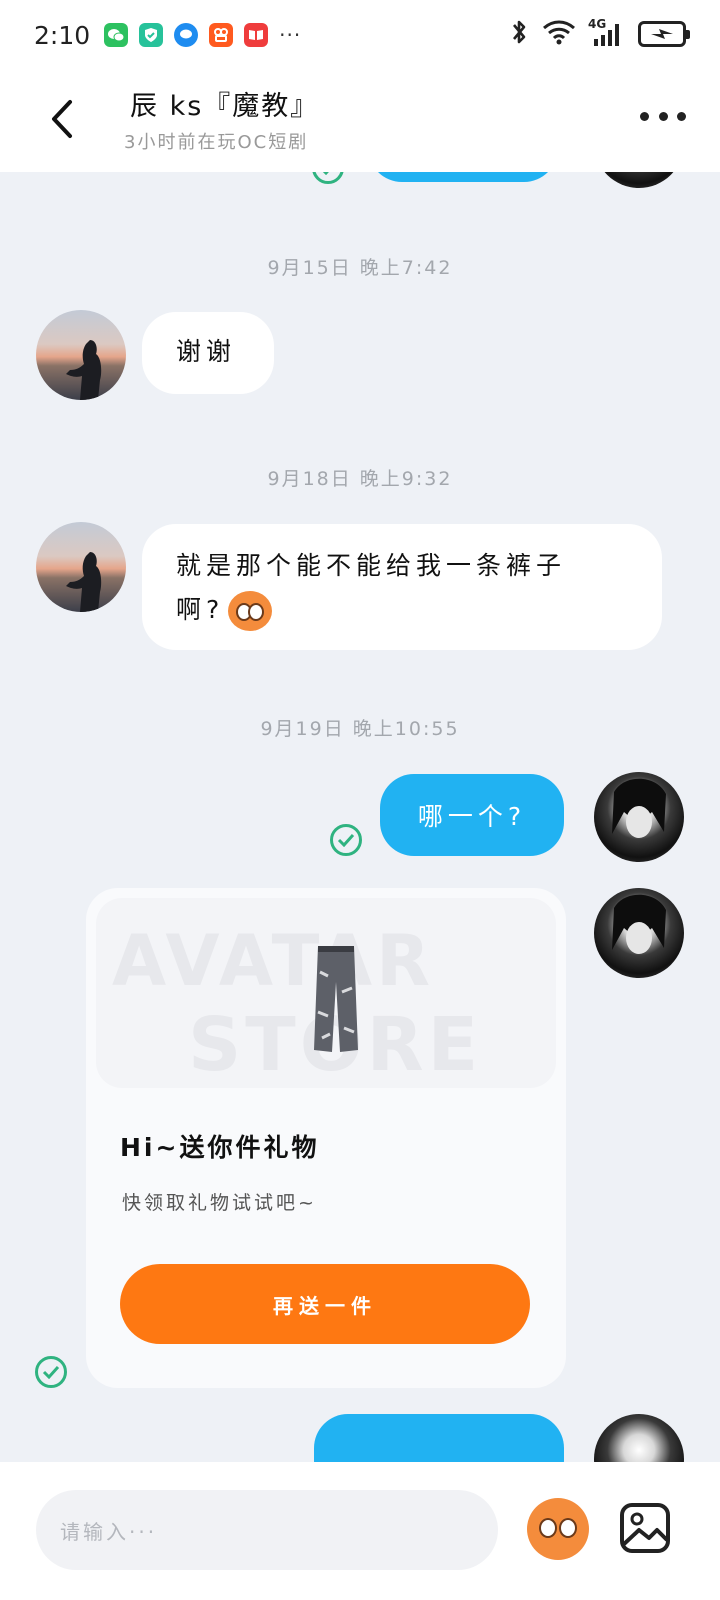 The width and height of the screenshot is (720, 1600). Describe the element at coordinates (371, 565) in the screenshot. I see `message-text-line: 就是那个能不能给我一条裤子` at that location.